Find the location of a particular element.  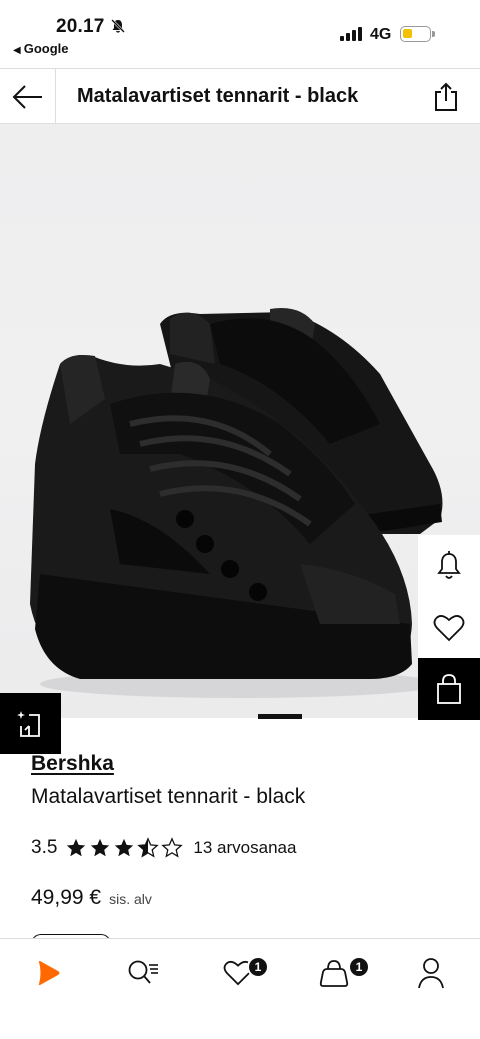

back-app-label: Google is located at coordinates (46, 48).